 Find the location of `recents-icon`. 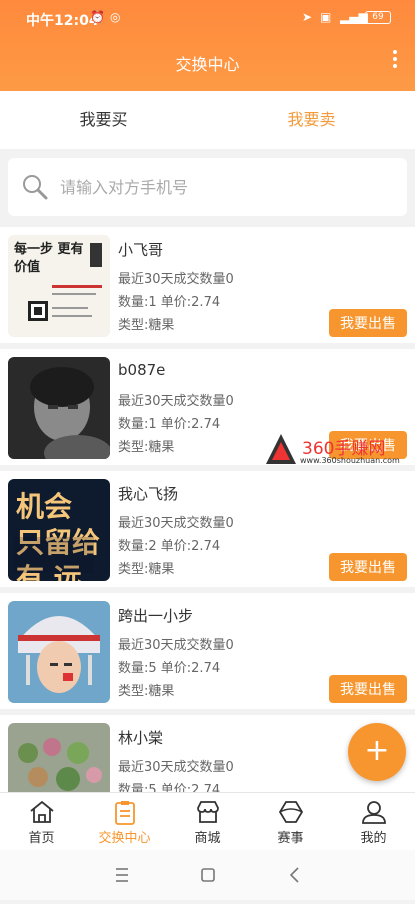

recents-icon is located at coordinates (122, 875).